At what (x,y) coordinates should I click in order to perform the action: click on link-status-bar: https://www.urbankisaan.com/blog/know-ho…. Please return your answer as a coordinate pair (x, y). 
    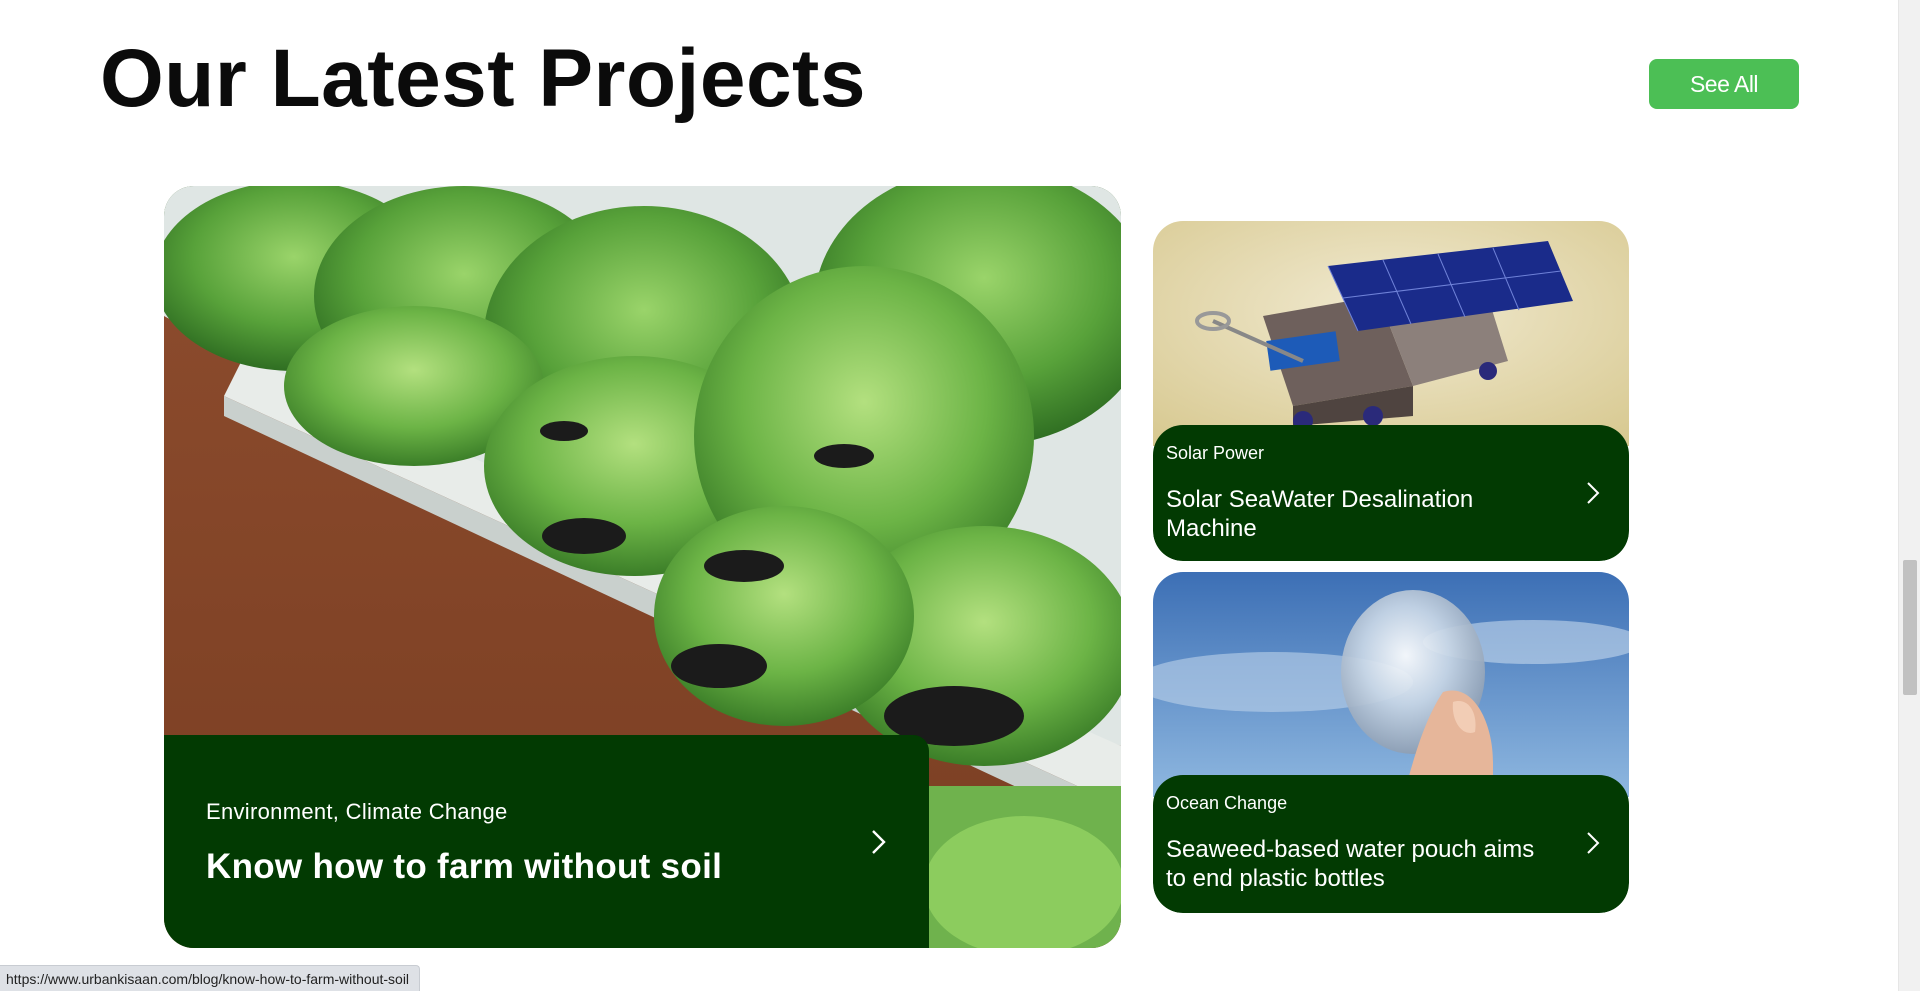
    Looking at the image, I should click on (210, 978).